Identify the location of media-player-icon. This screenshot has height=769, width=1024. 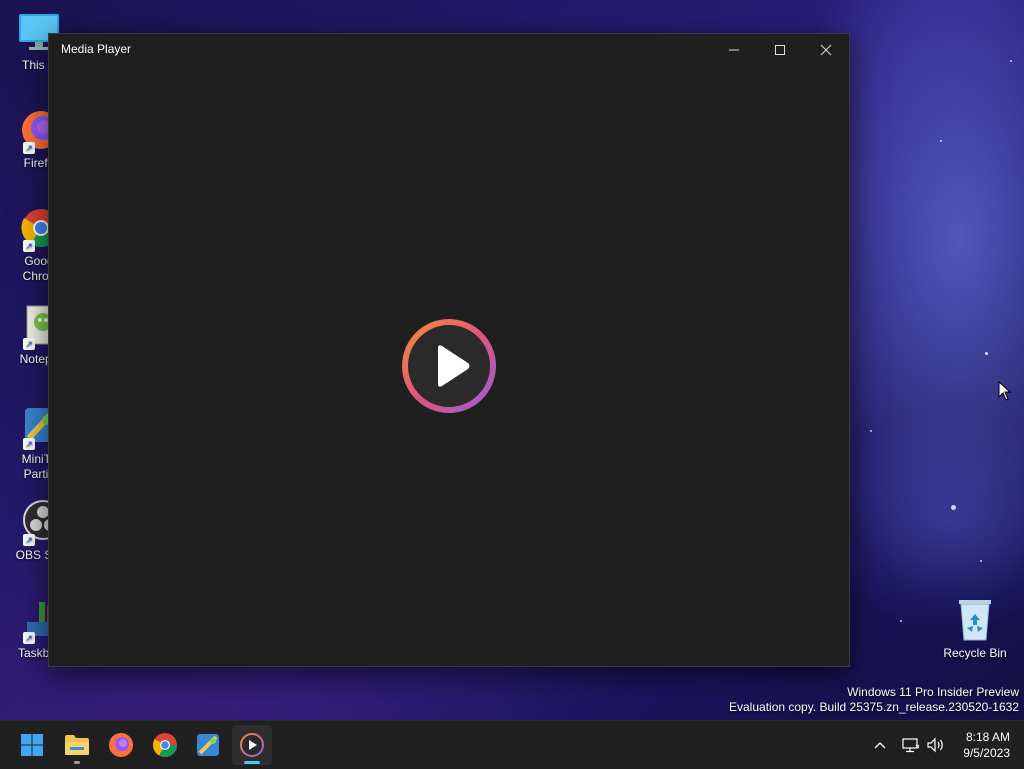
(252, 745).